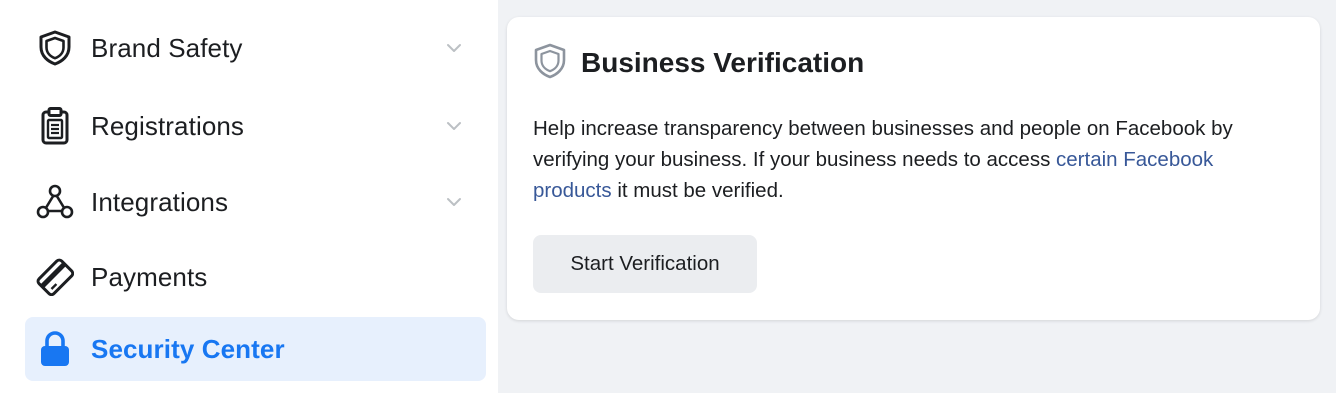 The image size is (1336, 400). I want to click on lock-icon, so click(55, 349).